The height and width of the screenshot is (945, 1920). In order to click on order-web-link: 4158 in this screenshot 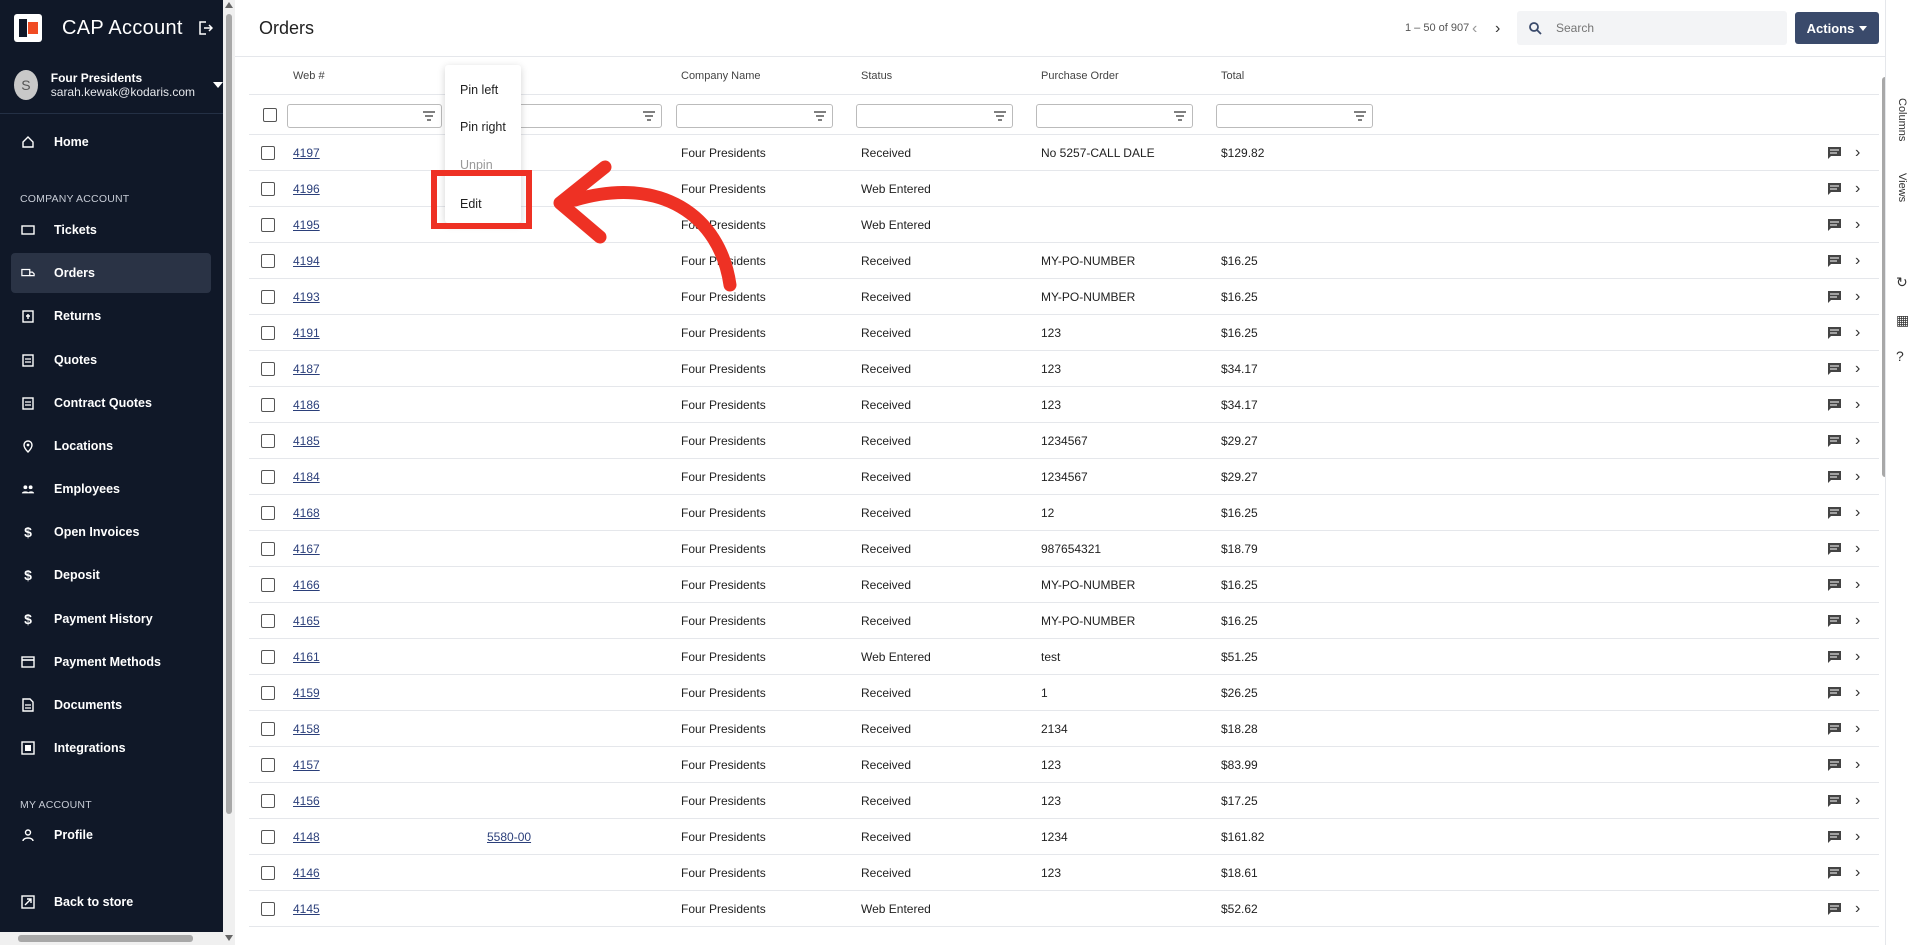, I will do `click(306, 729)`.